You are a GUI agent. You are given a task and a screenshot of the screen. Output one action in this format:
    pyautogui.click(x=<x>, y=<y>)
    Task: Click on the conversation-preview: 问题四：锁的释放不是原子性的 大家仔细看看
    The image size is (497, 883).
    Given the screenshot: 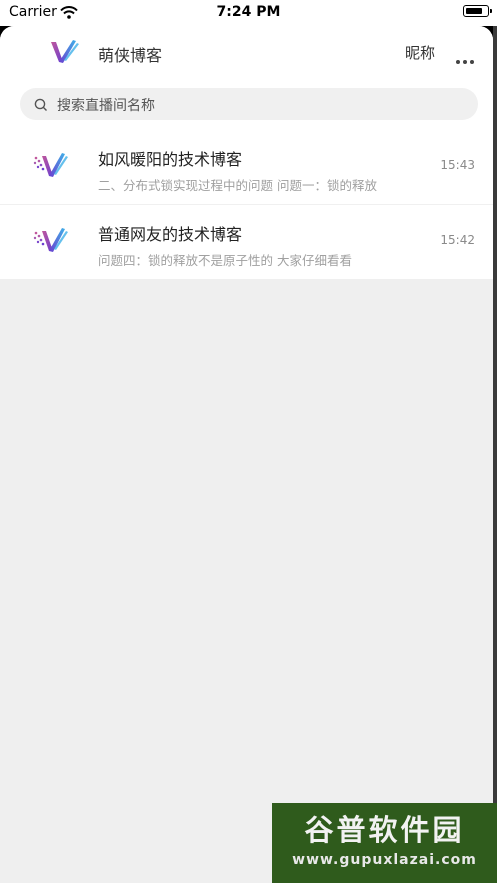 What is the action you would take?
    pyautogui.click(x=225, y=260)
    